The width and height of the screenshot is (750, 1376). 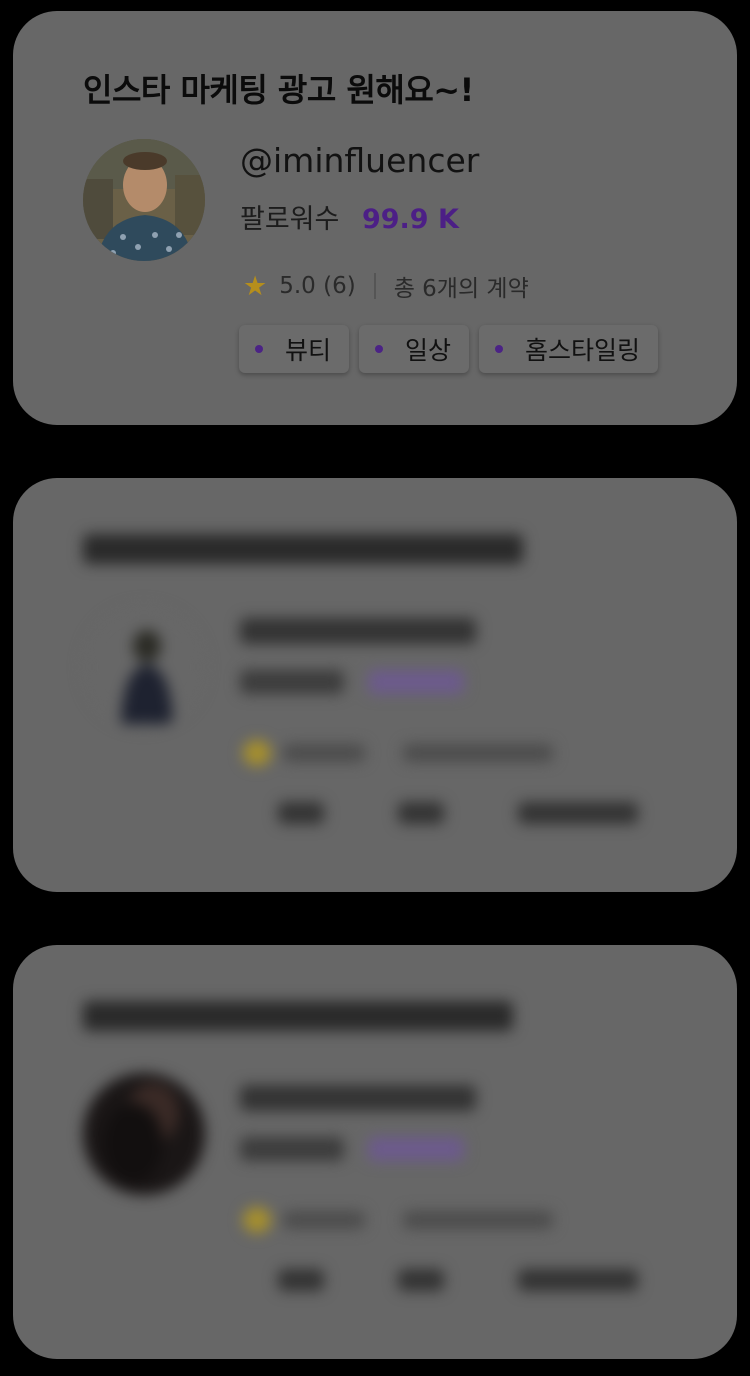 I want to click on star-icon: ★, so click(x=255, y=286).